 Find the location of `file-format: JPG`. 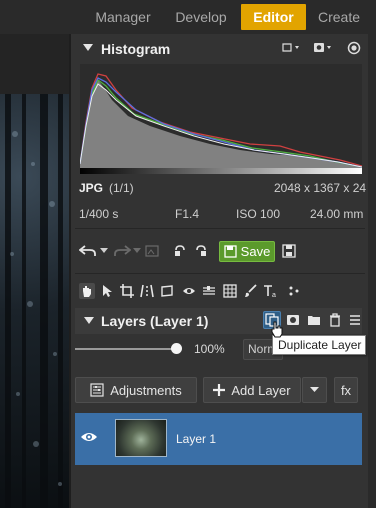

file-format: JPG is located at coordinates (91, 188).